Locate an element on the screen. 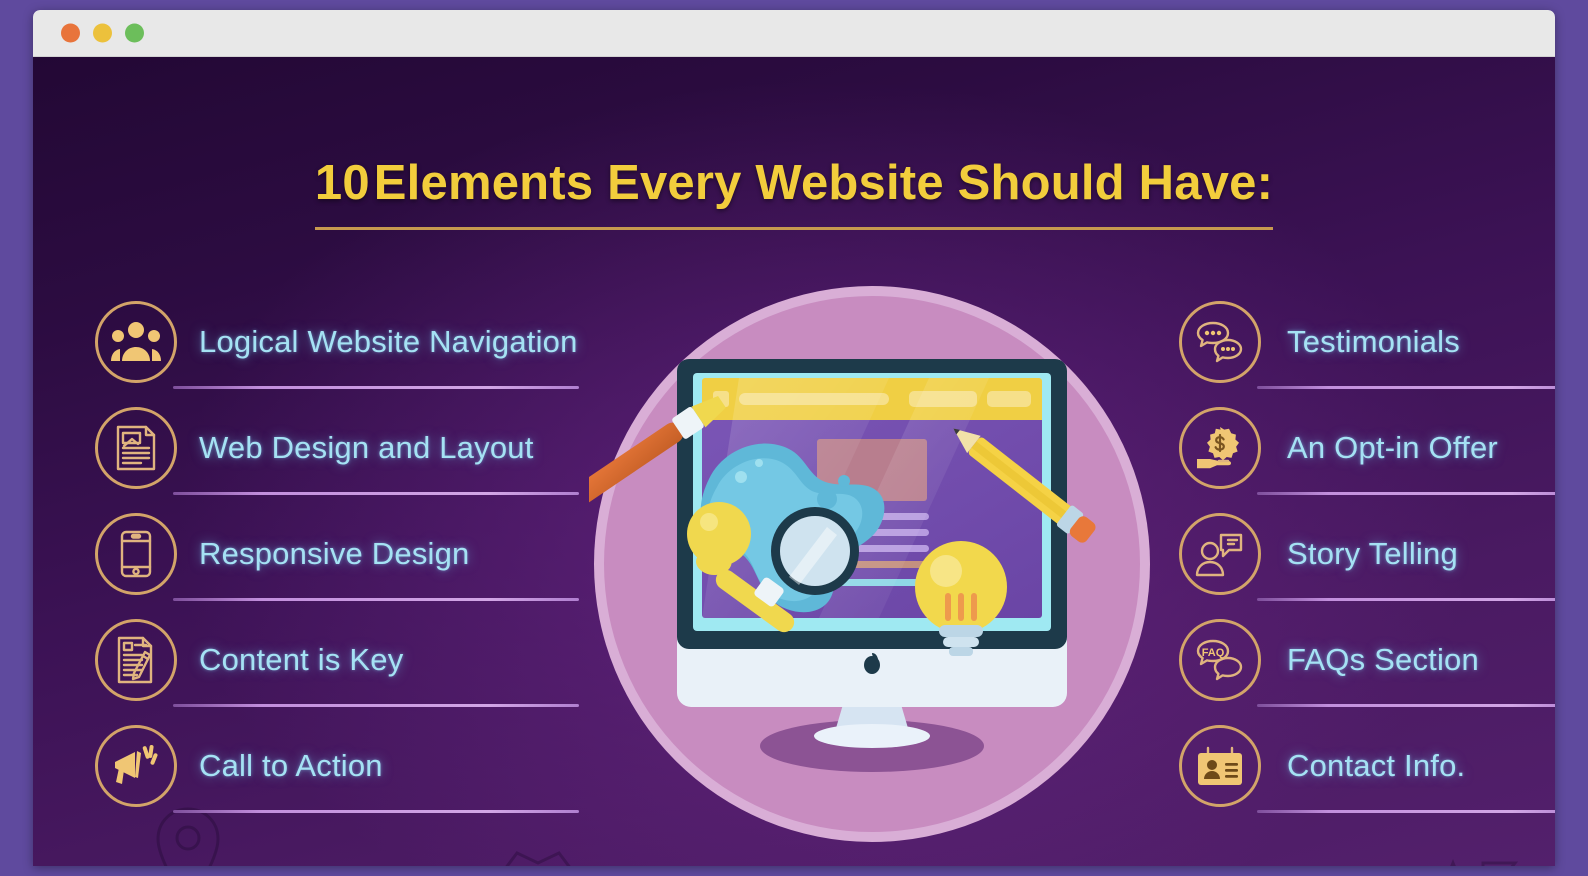 This screenshot has height=876, width=1588. list-item: Logical Website Navigation is located at coordinates (337, 342).